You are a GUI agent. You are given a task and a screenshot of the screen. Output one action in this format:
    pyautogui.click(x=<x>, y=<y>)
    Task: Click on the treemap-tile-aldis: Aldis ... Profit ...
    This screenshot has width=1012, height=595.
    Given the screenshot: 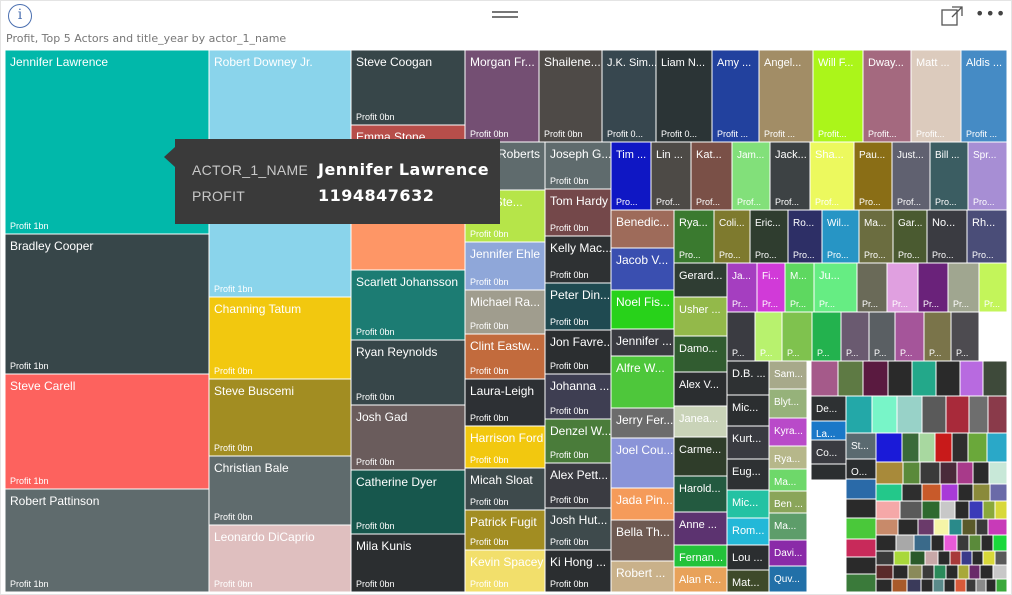 What is the action you would take?
    pyautogui.click(x=983, y=96)
    